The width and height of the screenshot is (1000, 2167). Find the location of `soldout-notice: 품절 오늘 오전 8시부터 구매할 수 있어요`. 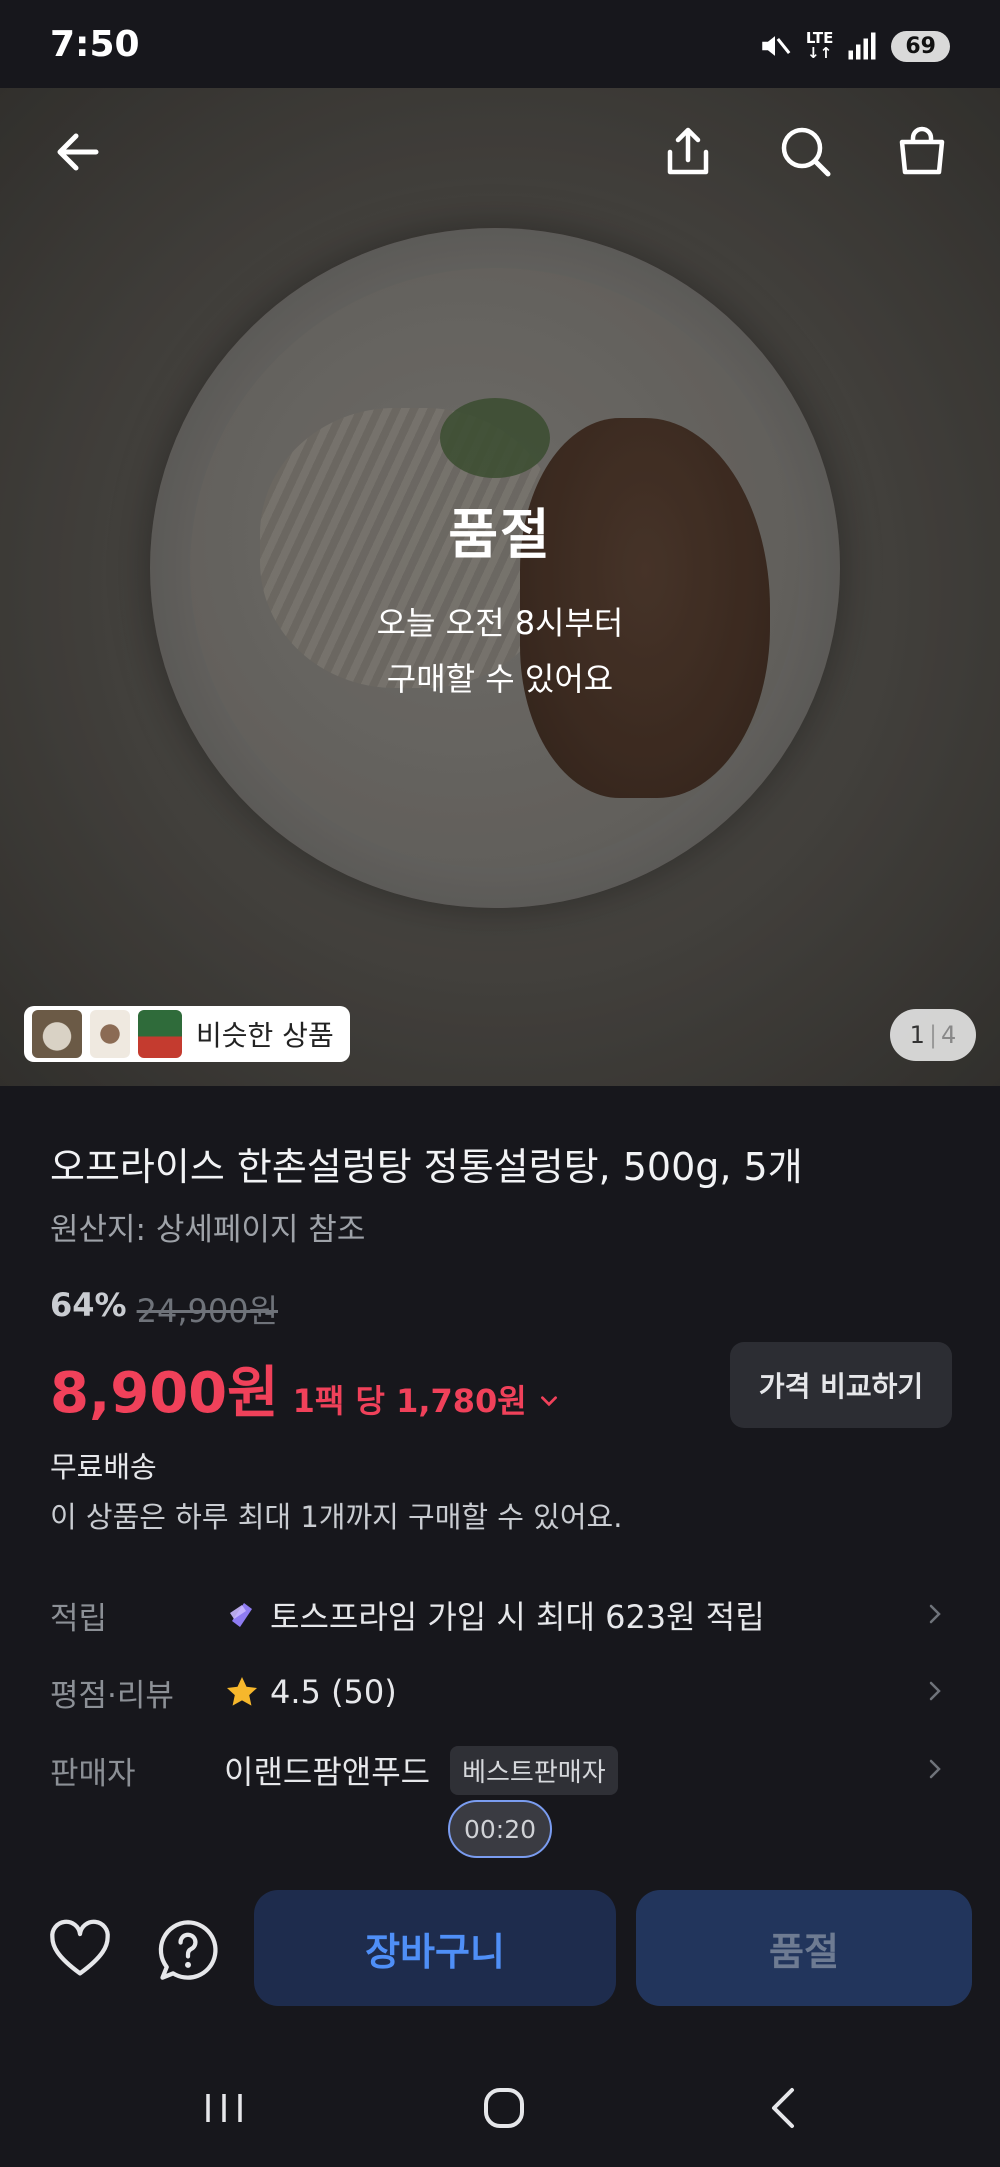

soldout-notice: 품절 오늘 오전 8시부터 구매할 수 있어요 is located at coordinates (500, 598).